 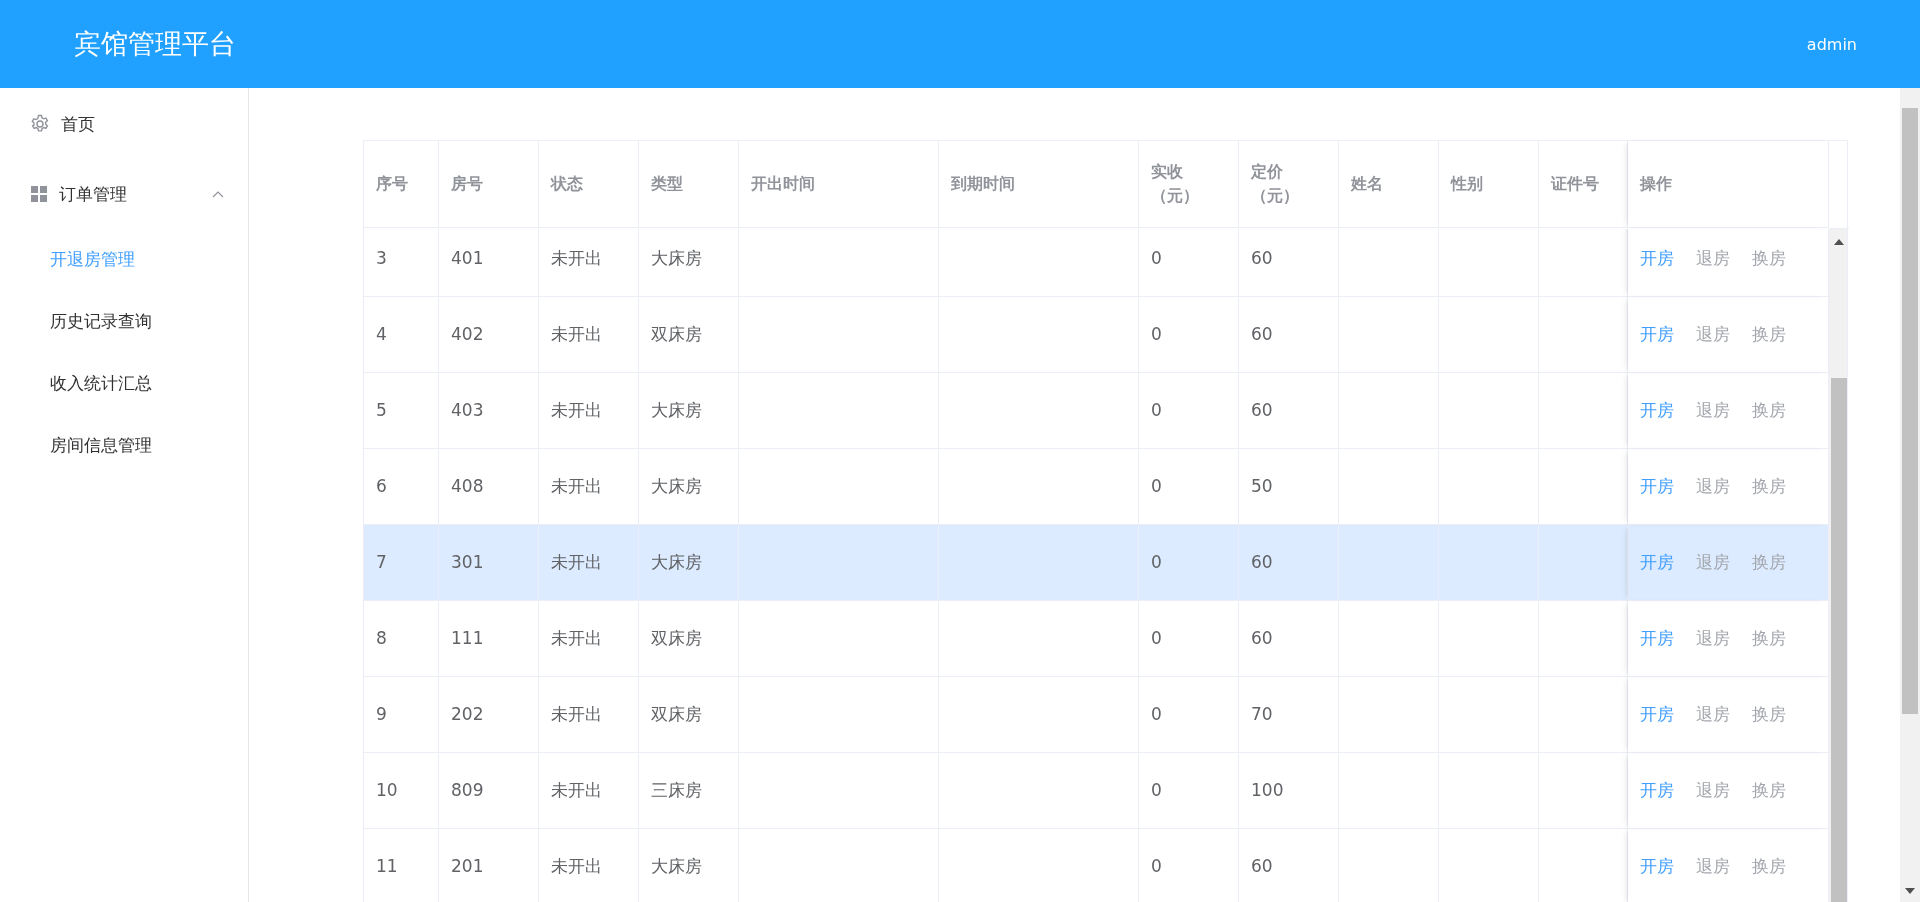 I want to click on column-header: 证件号, so click(x=1583, y=184).